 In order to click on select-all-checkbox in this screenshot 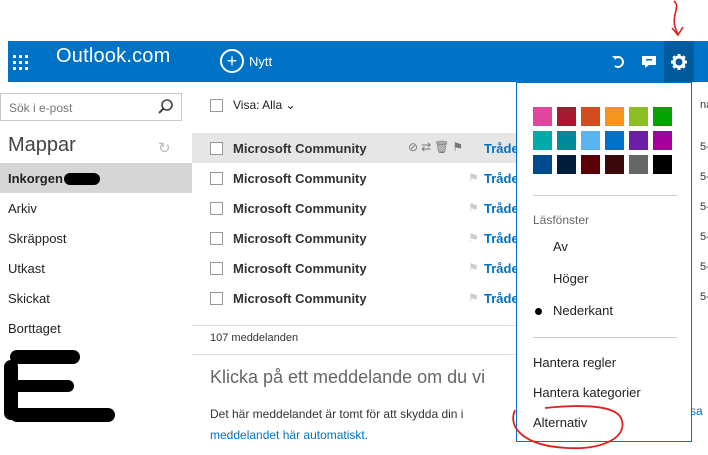, I will do `click(216, 105)`.